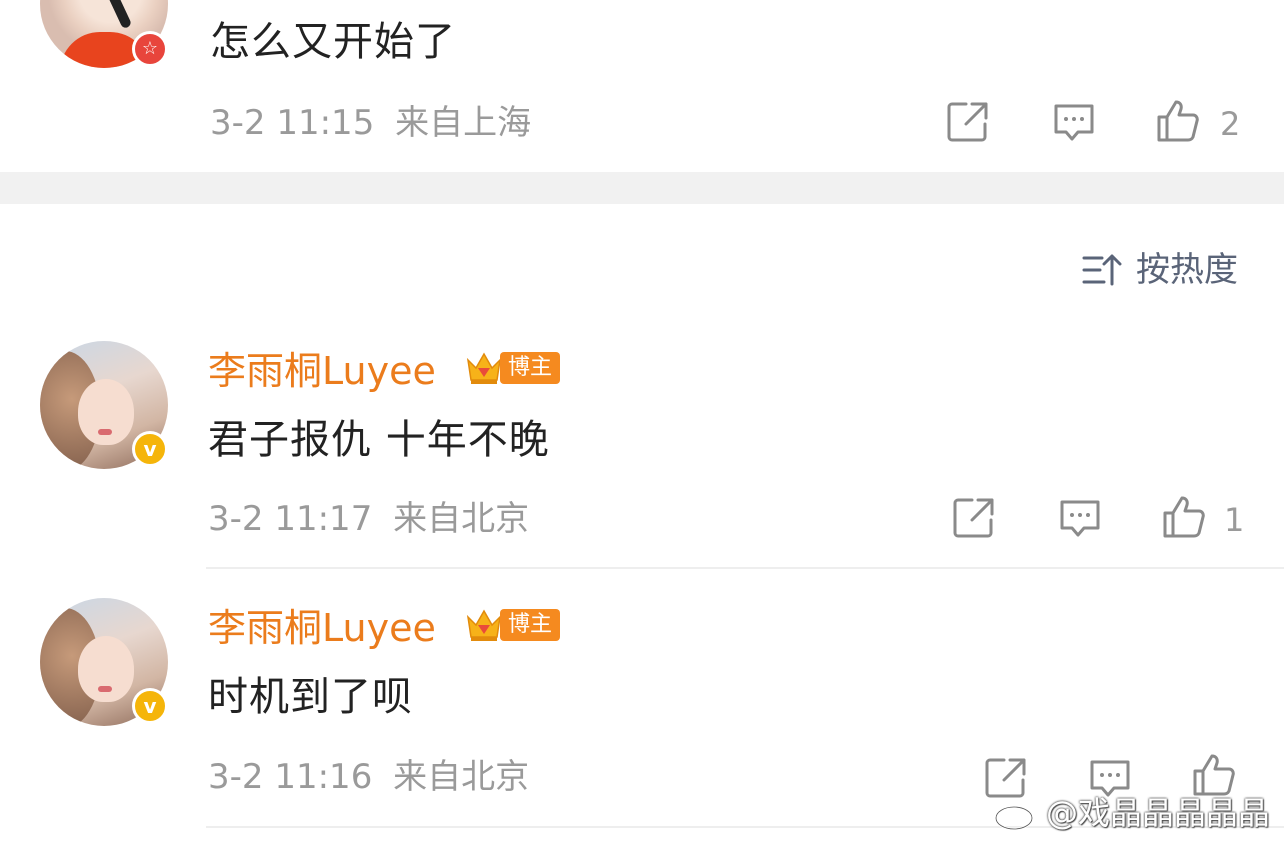 The height and width of the screenshot is (844, 1284). Describe the element at coordinates (1157, 813) in the screenshot. I see `watermark-text: @戏晶晶晶晶晶` at that location.